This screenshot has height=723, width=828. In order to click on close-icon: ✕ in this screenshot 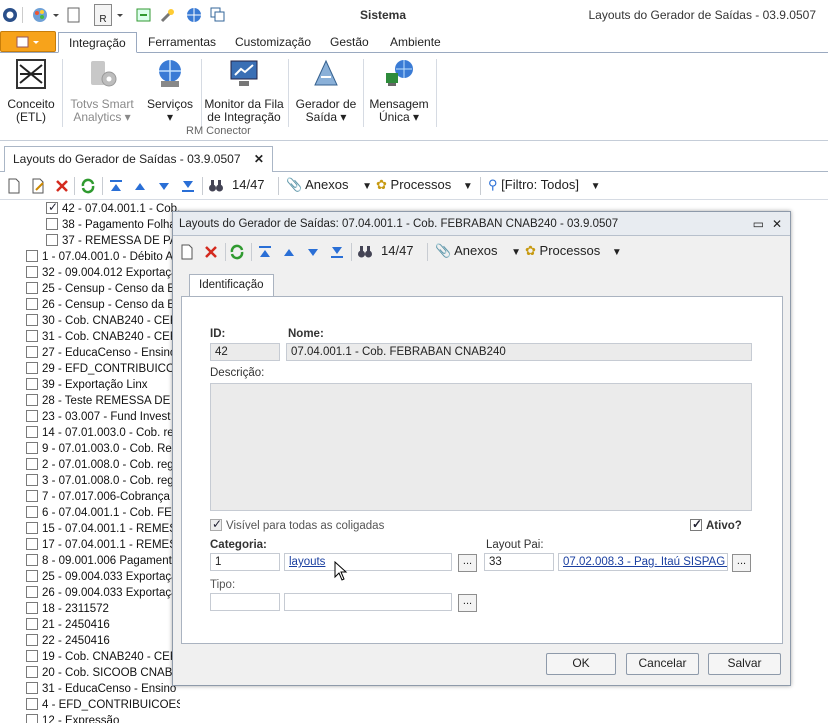, I will do `click(777, 224)`.